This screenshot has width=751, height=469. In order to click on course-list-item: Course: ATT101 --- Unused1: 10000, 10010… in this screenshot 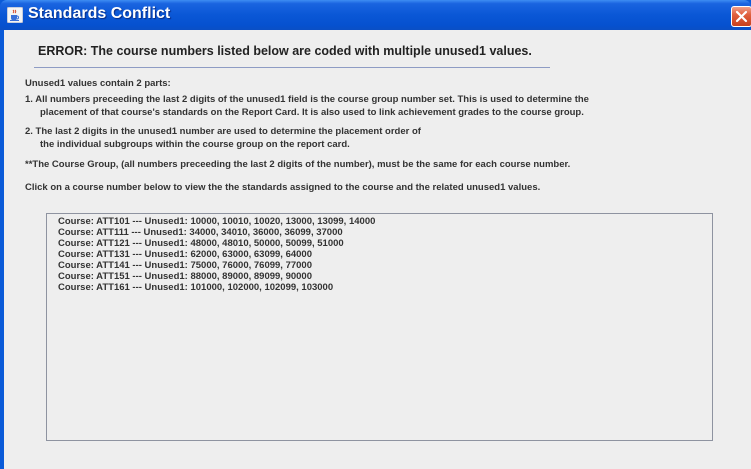, I will do `click(216, 221)`.